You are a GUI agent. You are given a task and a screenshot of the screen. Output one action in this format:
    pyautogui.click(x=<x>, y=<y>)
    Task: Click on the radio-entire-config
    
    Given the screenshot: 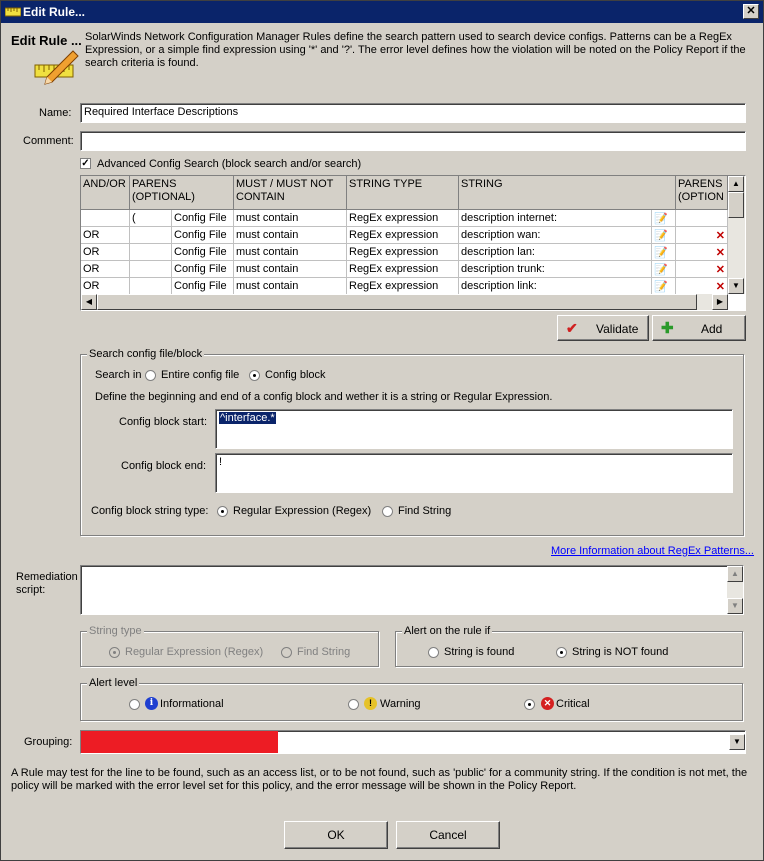 What is the action you would take?
    pyautogui.click(x=150, y=375)
    